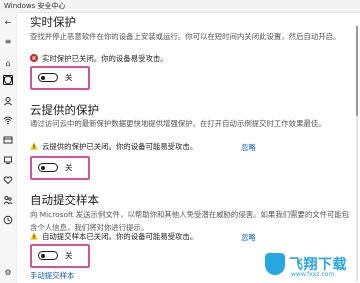 The width and height of the screenshot is (360, 283). I want to click on app-browser-icon, so click(8, 140).